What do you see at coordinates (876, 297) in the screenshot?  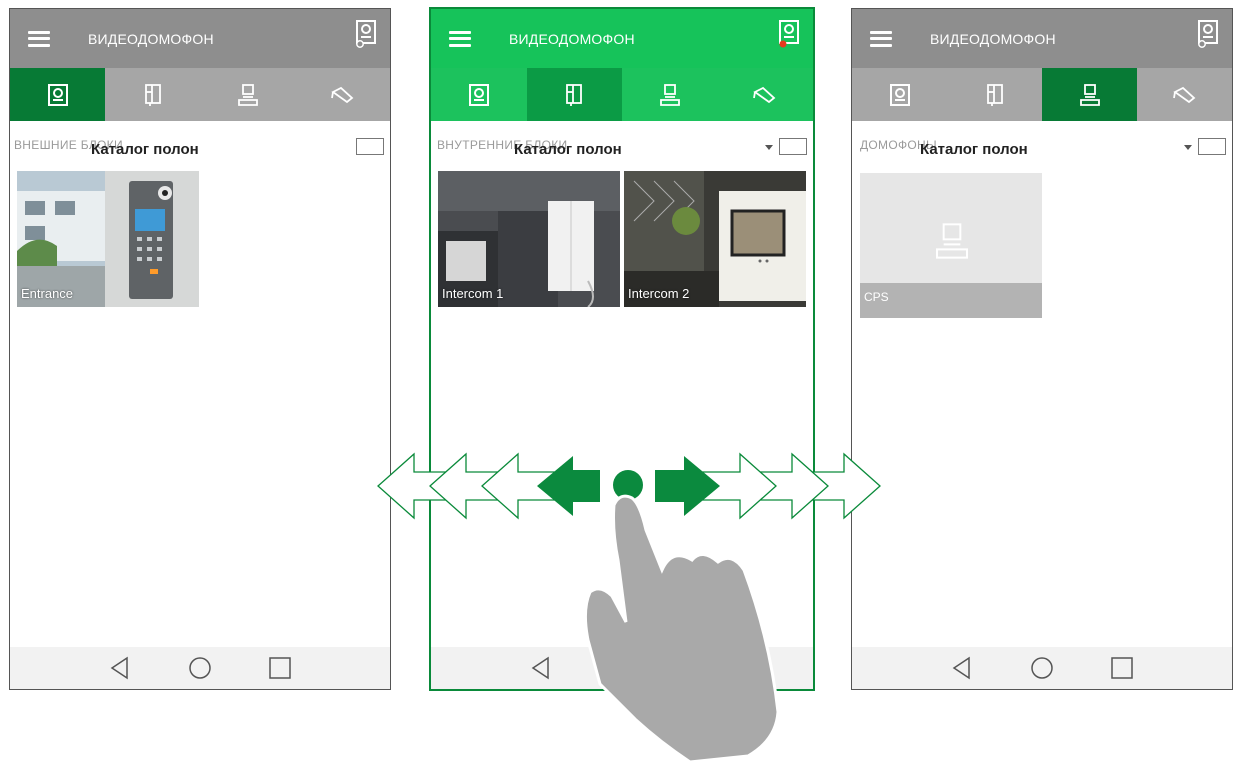 I see `unit-label: CPS` at bounding box center [876, 297].